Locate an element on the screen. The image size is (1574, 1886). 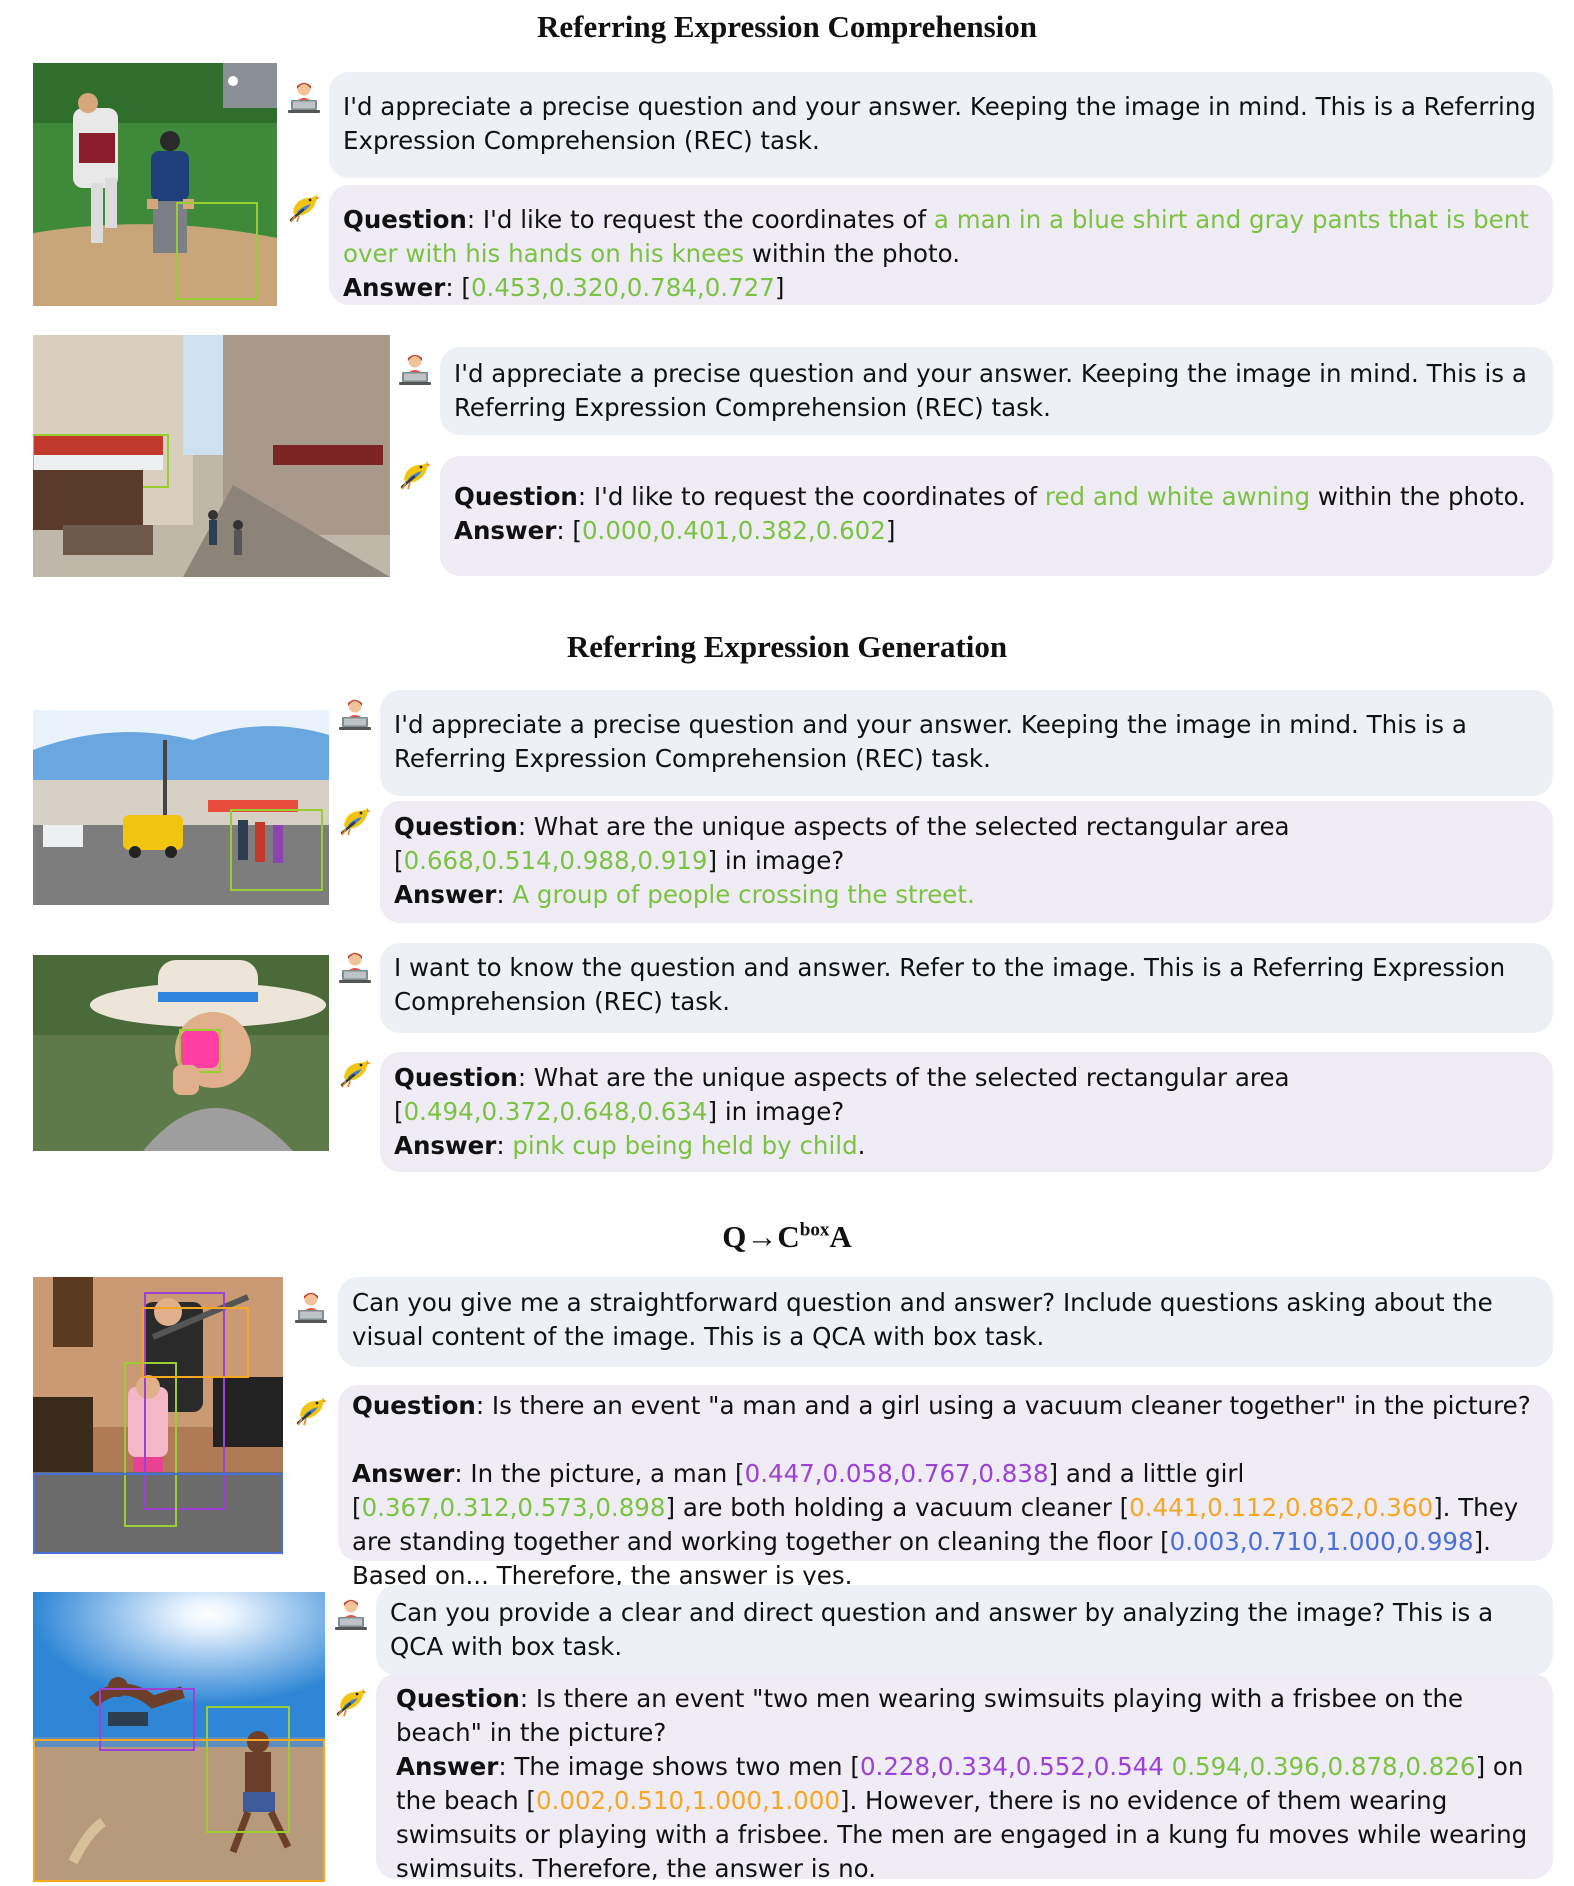
section-title-reg: Referring Expression Generation is located at coordinates (787, 646).